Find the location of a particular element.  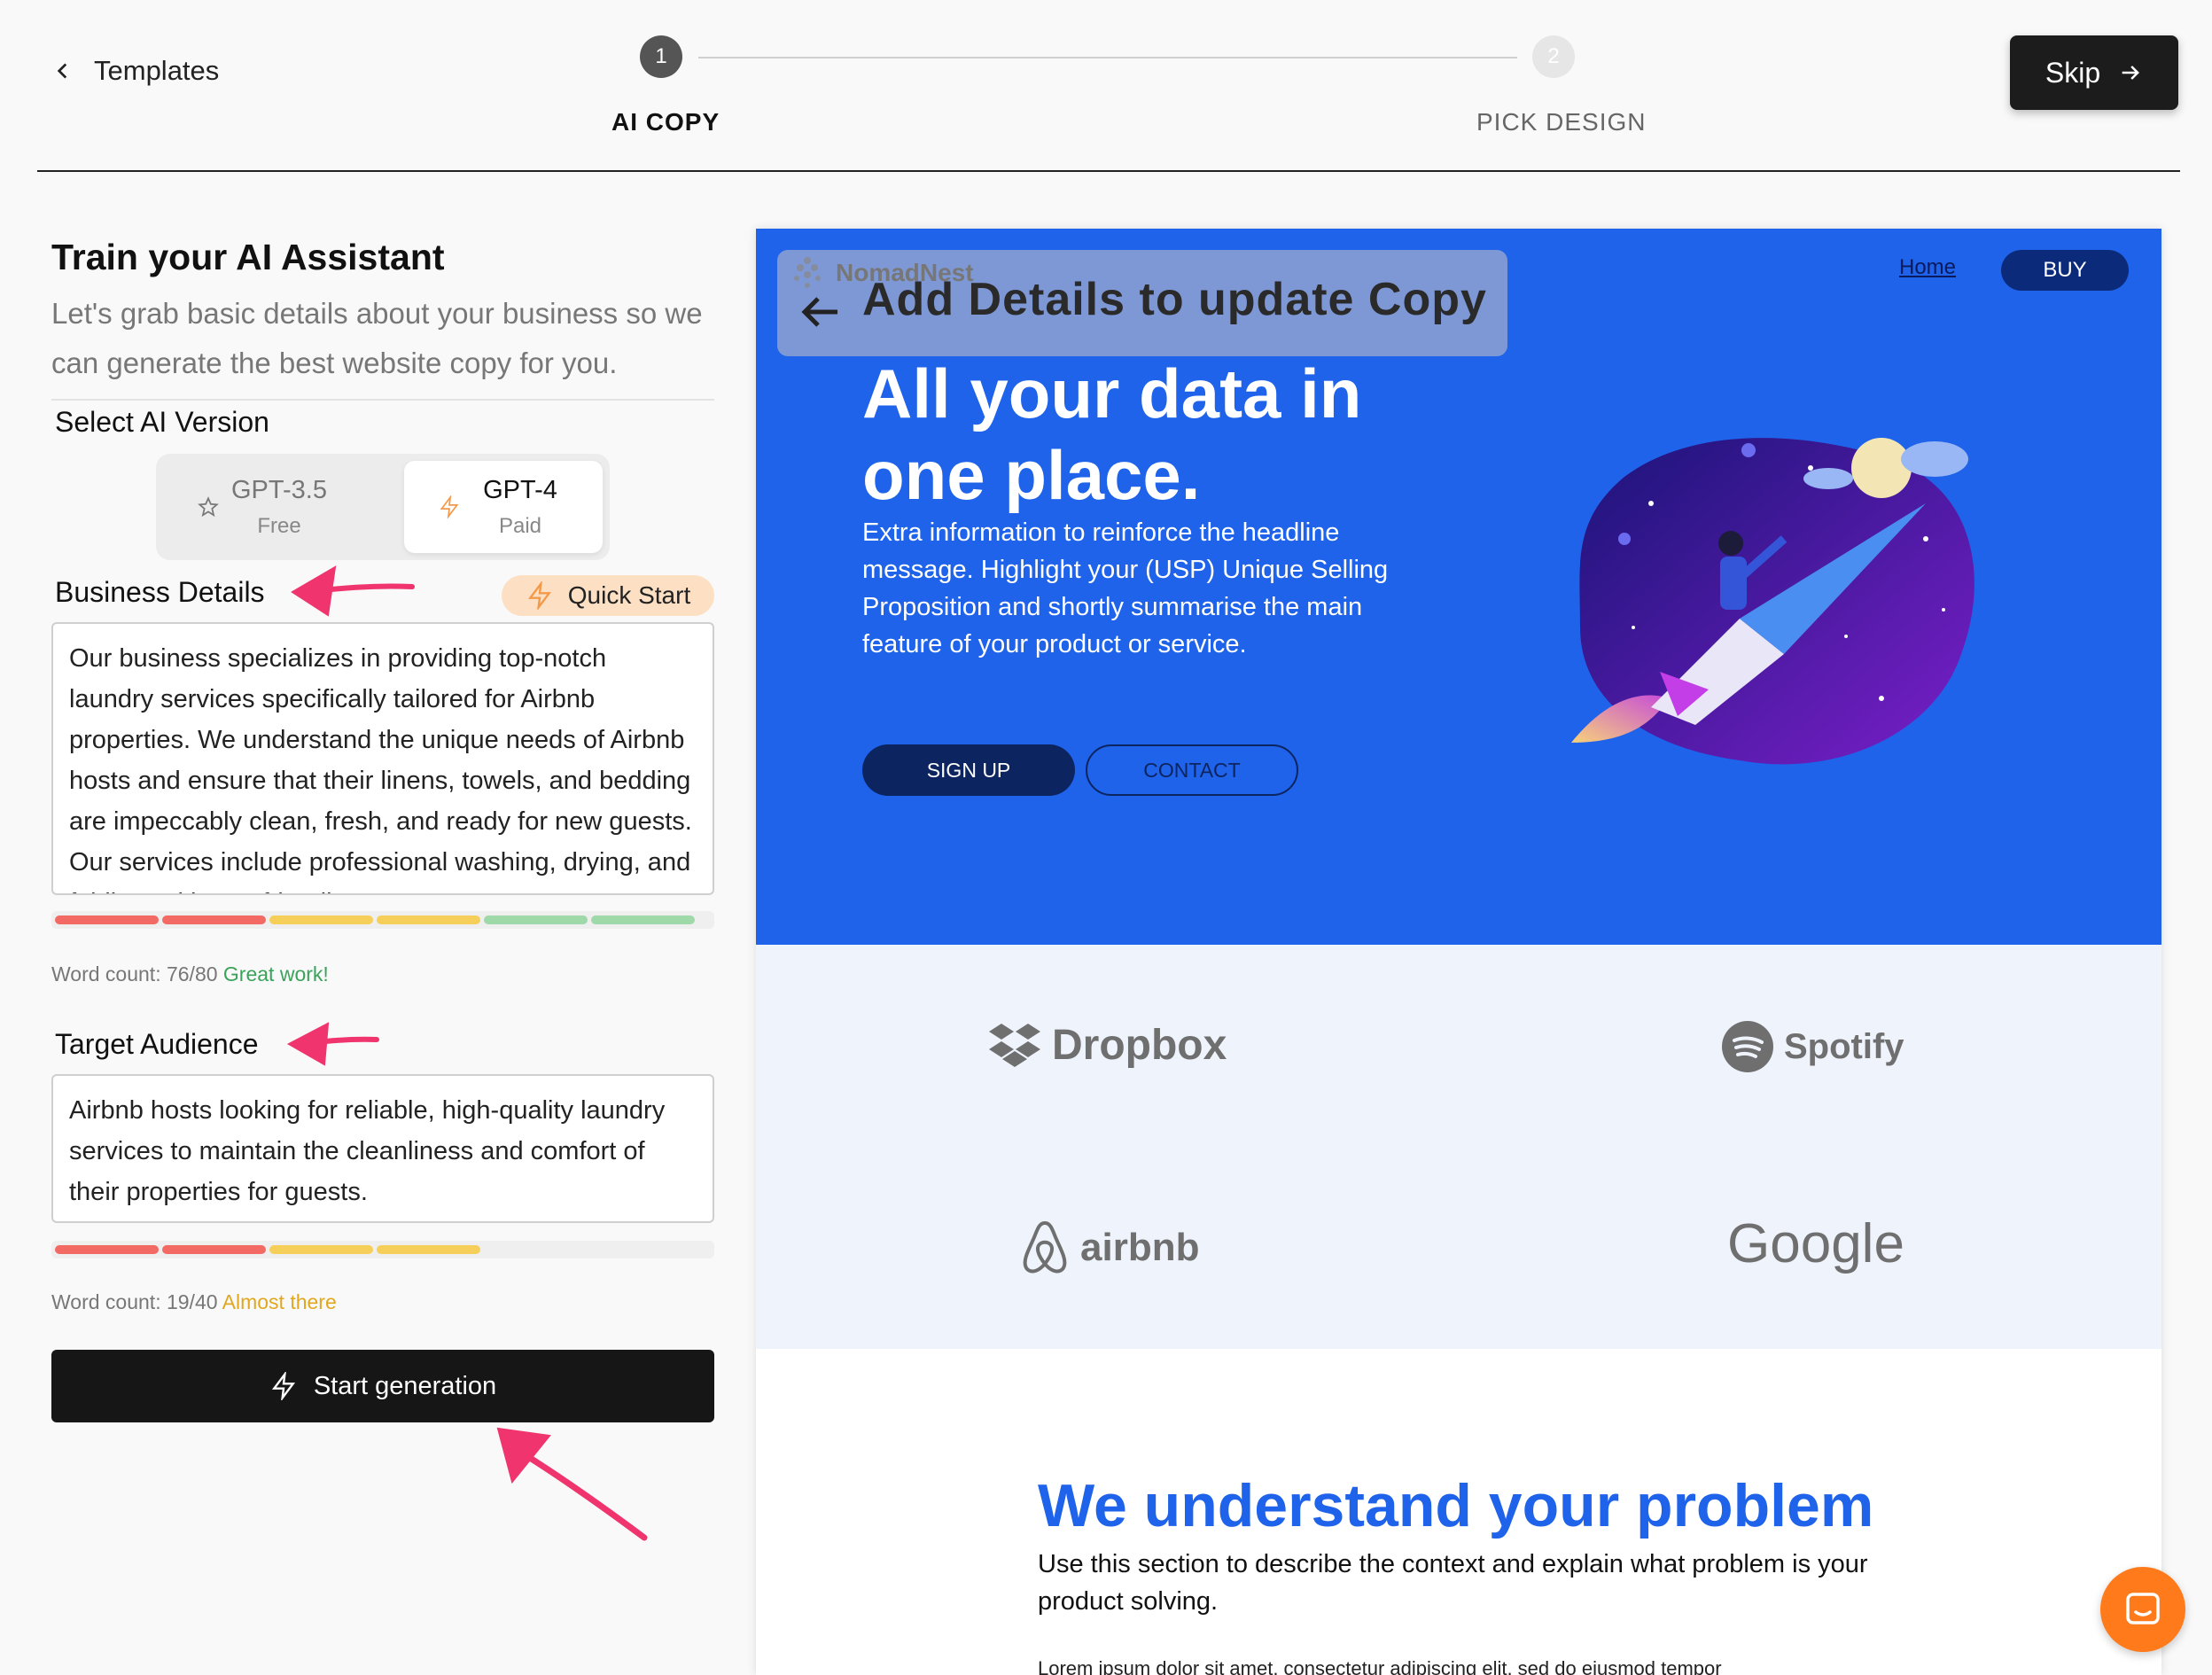

contact-button: CONTACT is located at coordinates (1192, 770).